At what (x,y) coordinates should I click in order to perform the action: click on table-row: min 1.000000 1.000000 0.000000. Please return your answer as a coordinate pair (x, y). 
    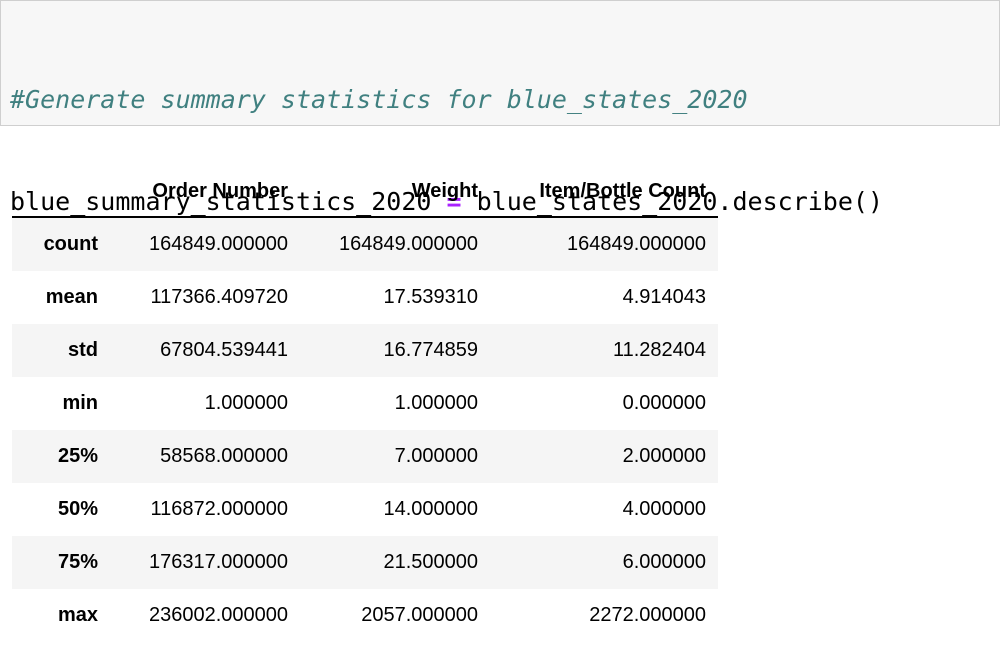
    Looking at the image, I should click on (365, 403).